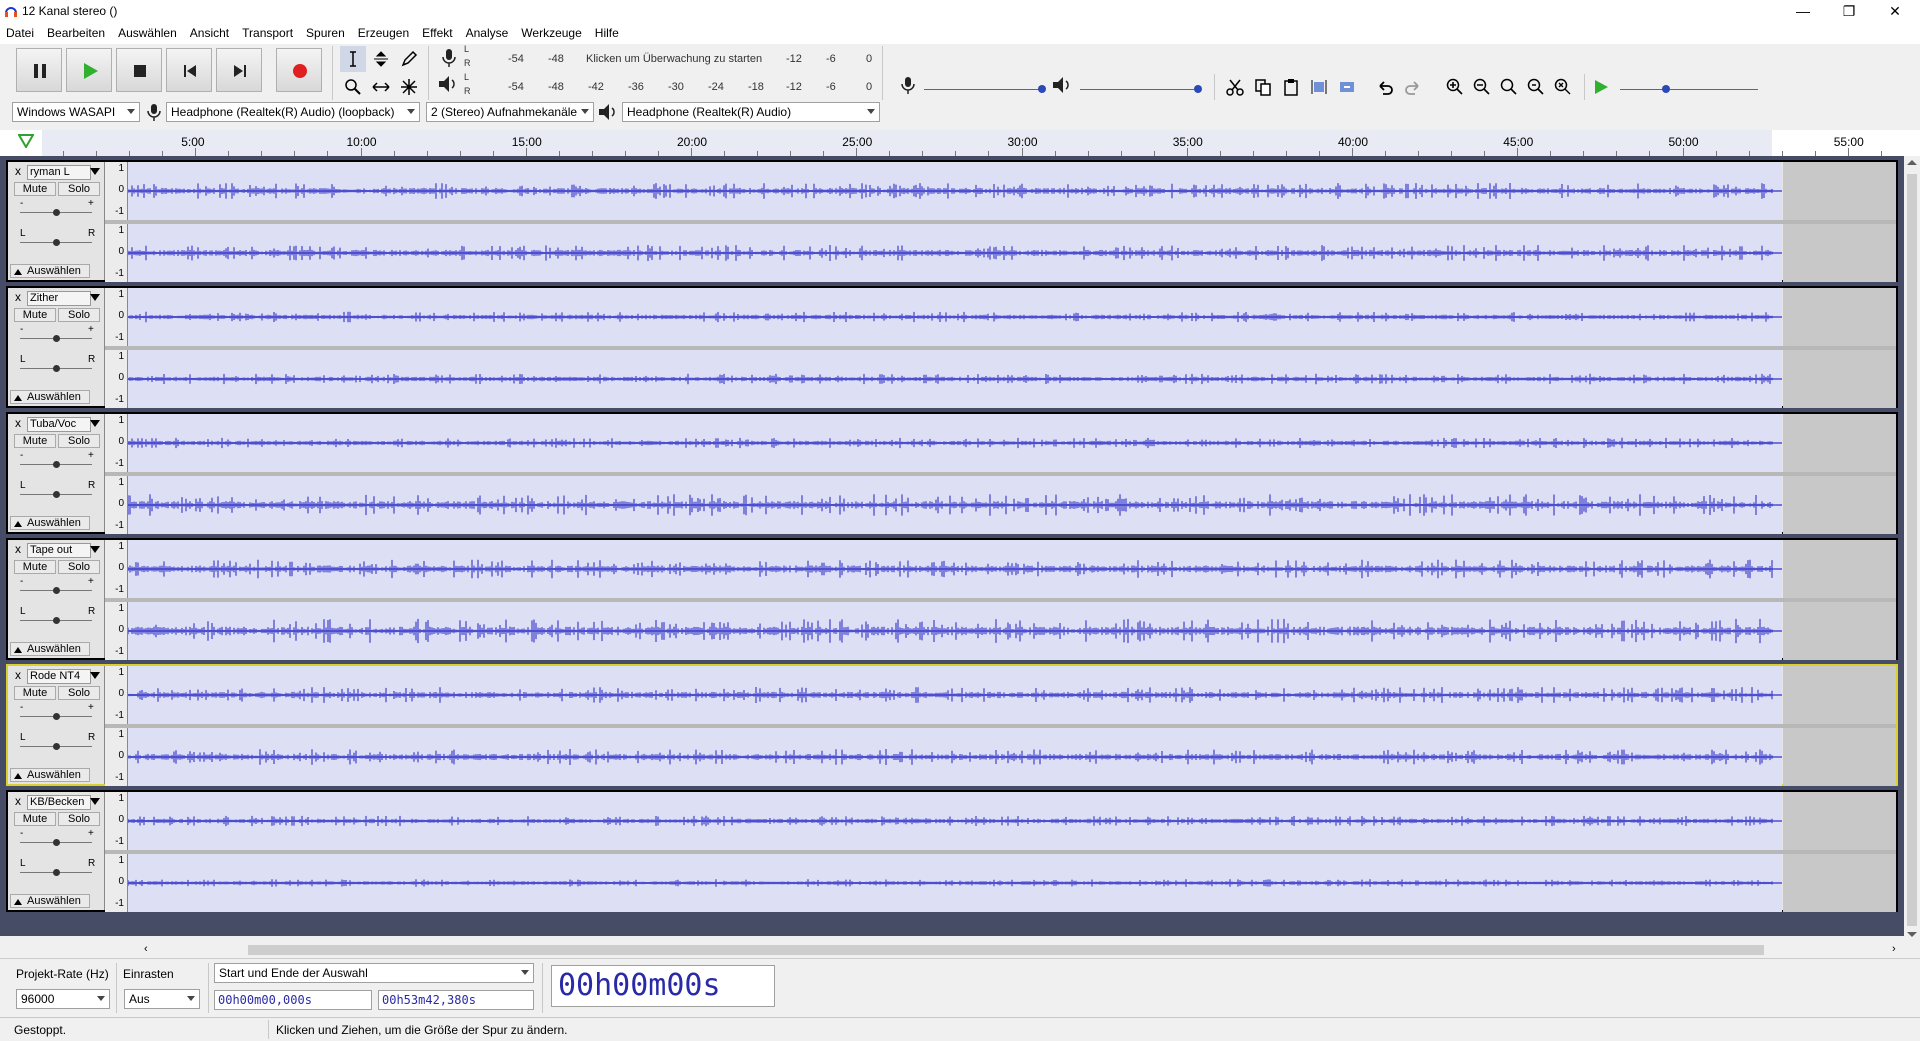  I want to click on project-rate-select: 96000, so click(63, 999).